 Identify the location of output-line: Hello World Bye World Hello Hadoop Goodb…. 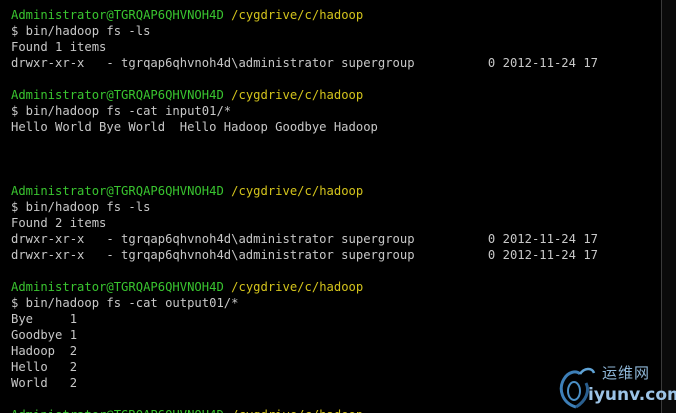
(194, 127).